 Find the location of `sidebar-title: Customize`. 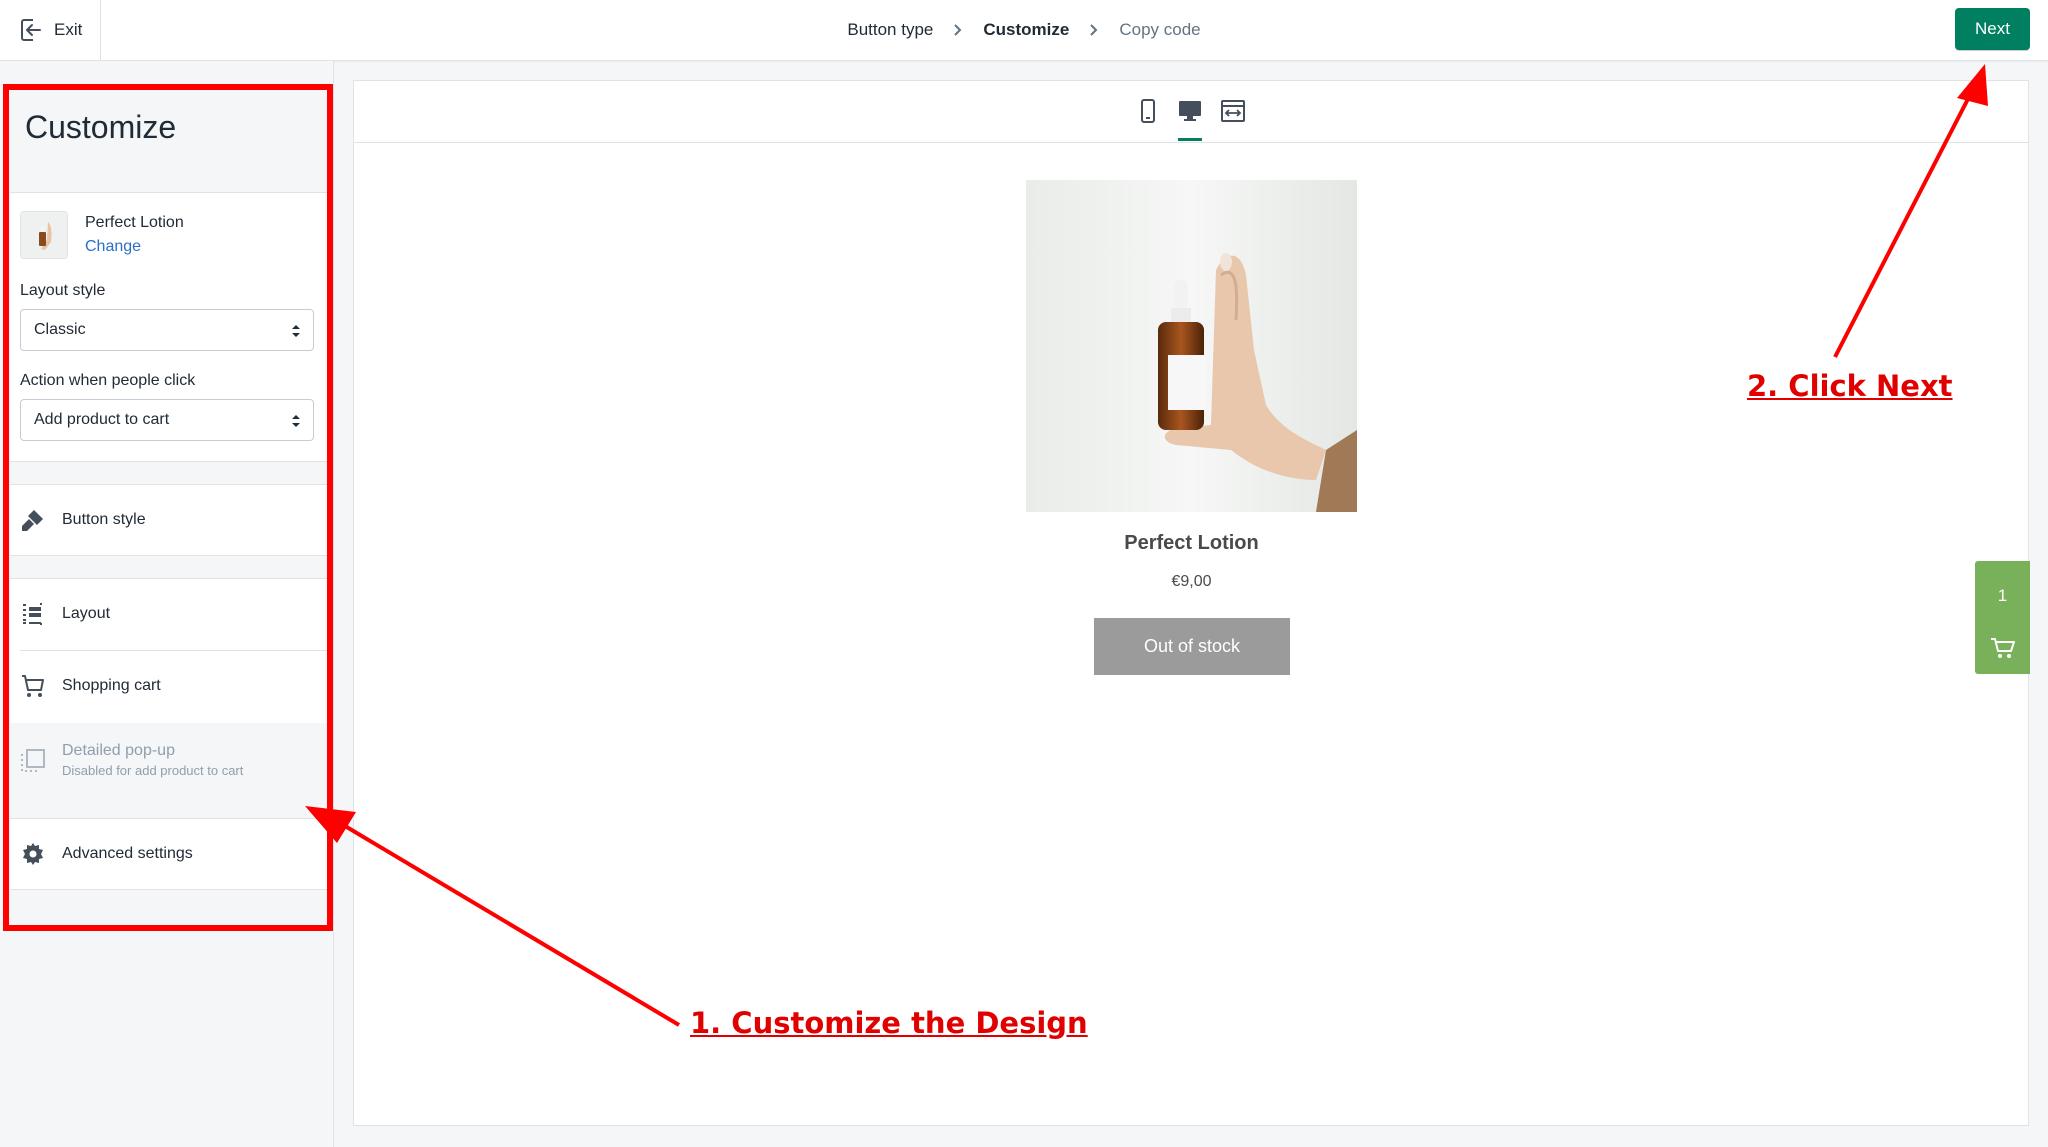

sidebar-title: Customize is located at coordinates (101, 127).